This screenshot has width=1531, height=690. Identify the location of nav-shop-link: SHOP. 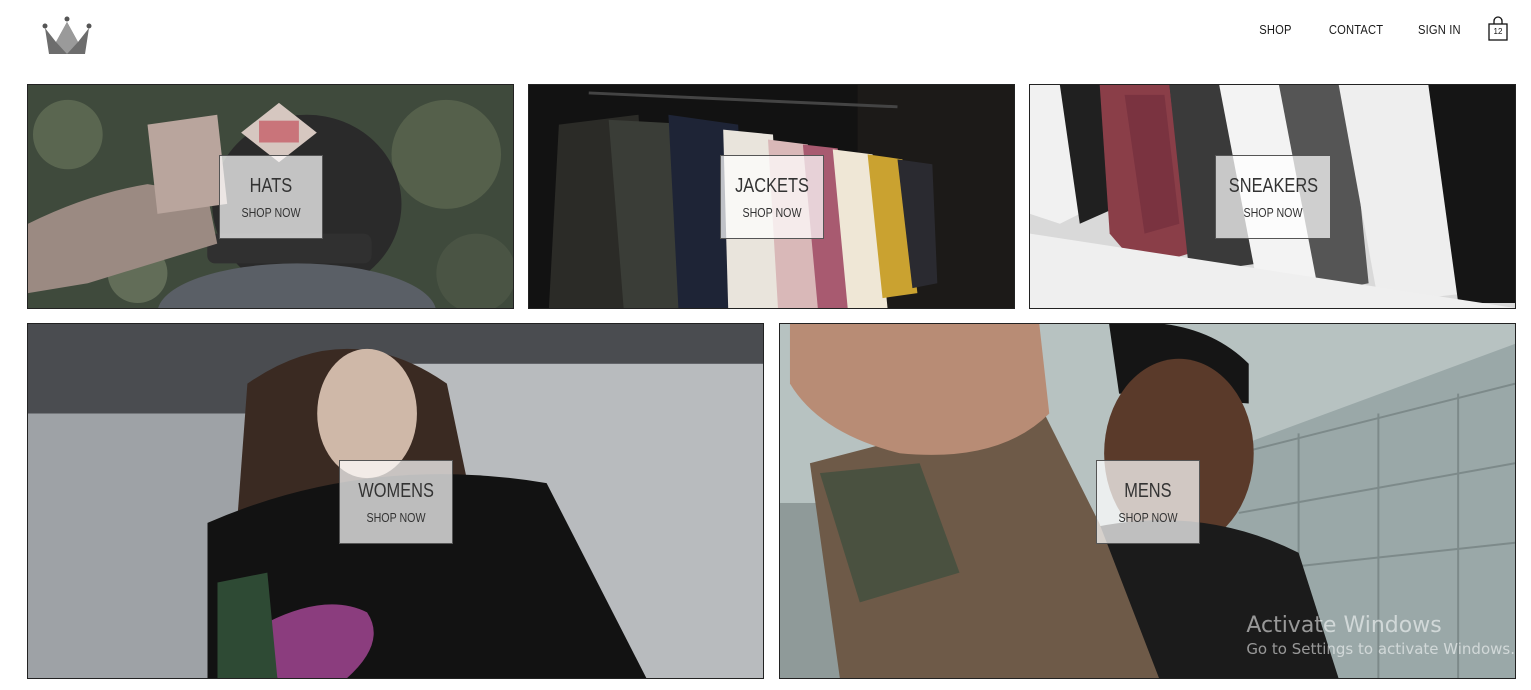
(1276, 29).